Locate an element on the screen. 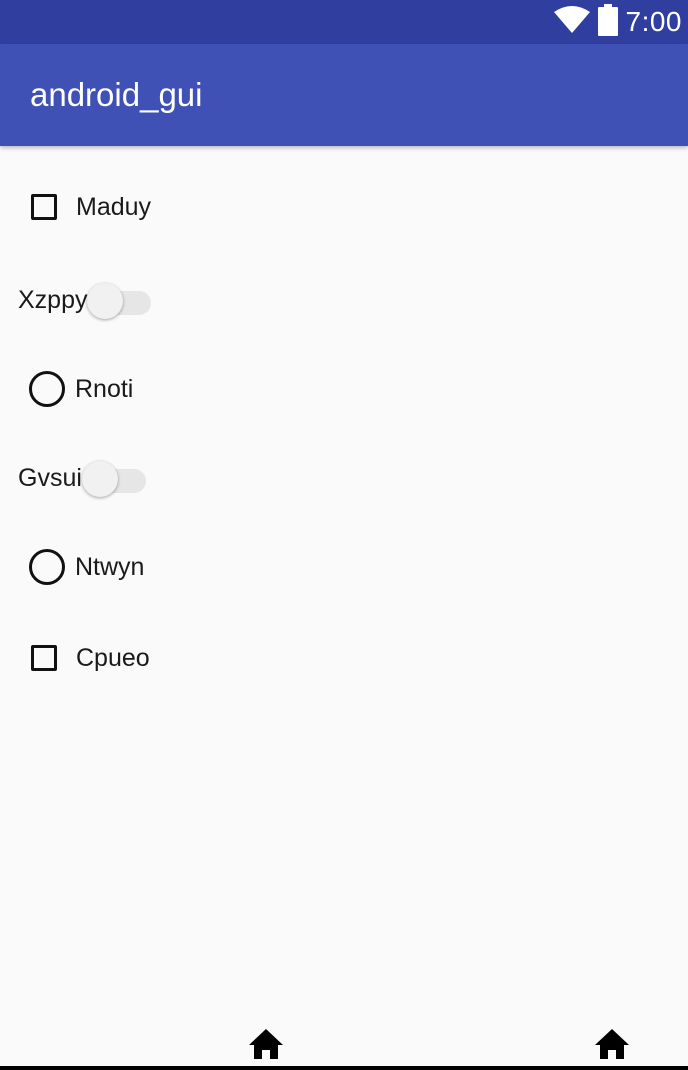 This screenshot has width=688, height=1070. switch-gvsui-label: Gvsui is located at coordinates (50, 477).